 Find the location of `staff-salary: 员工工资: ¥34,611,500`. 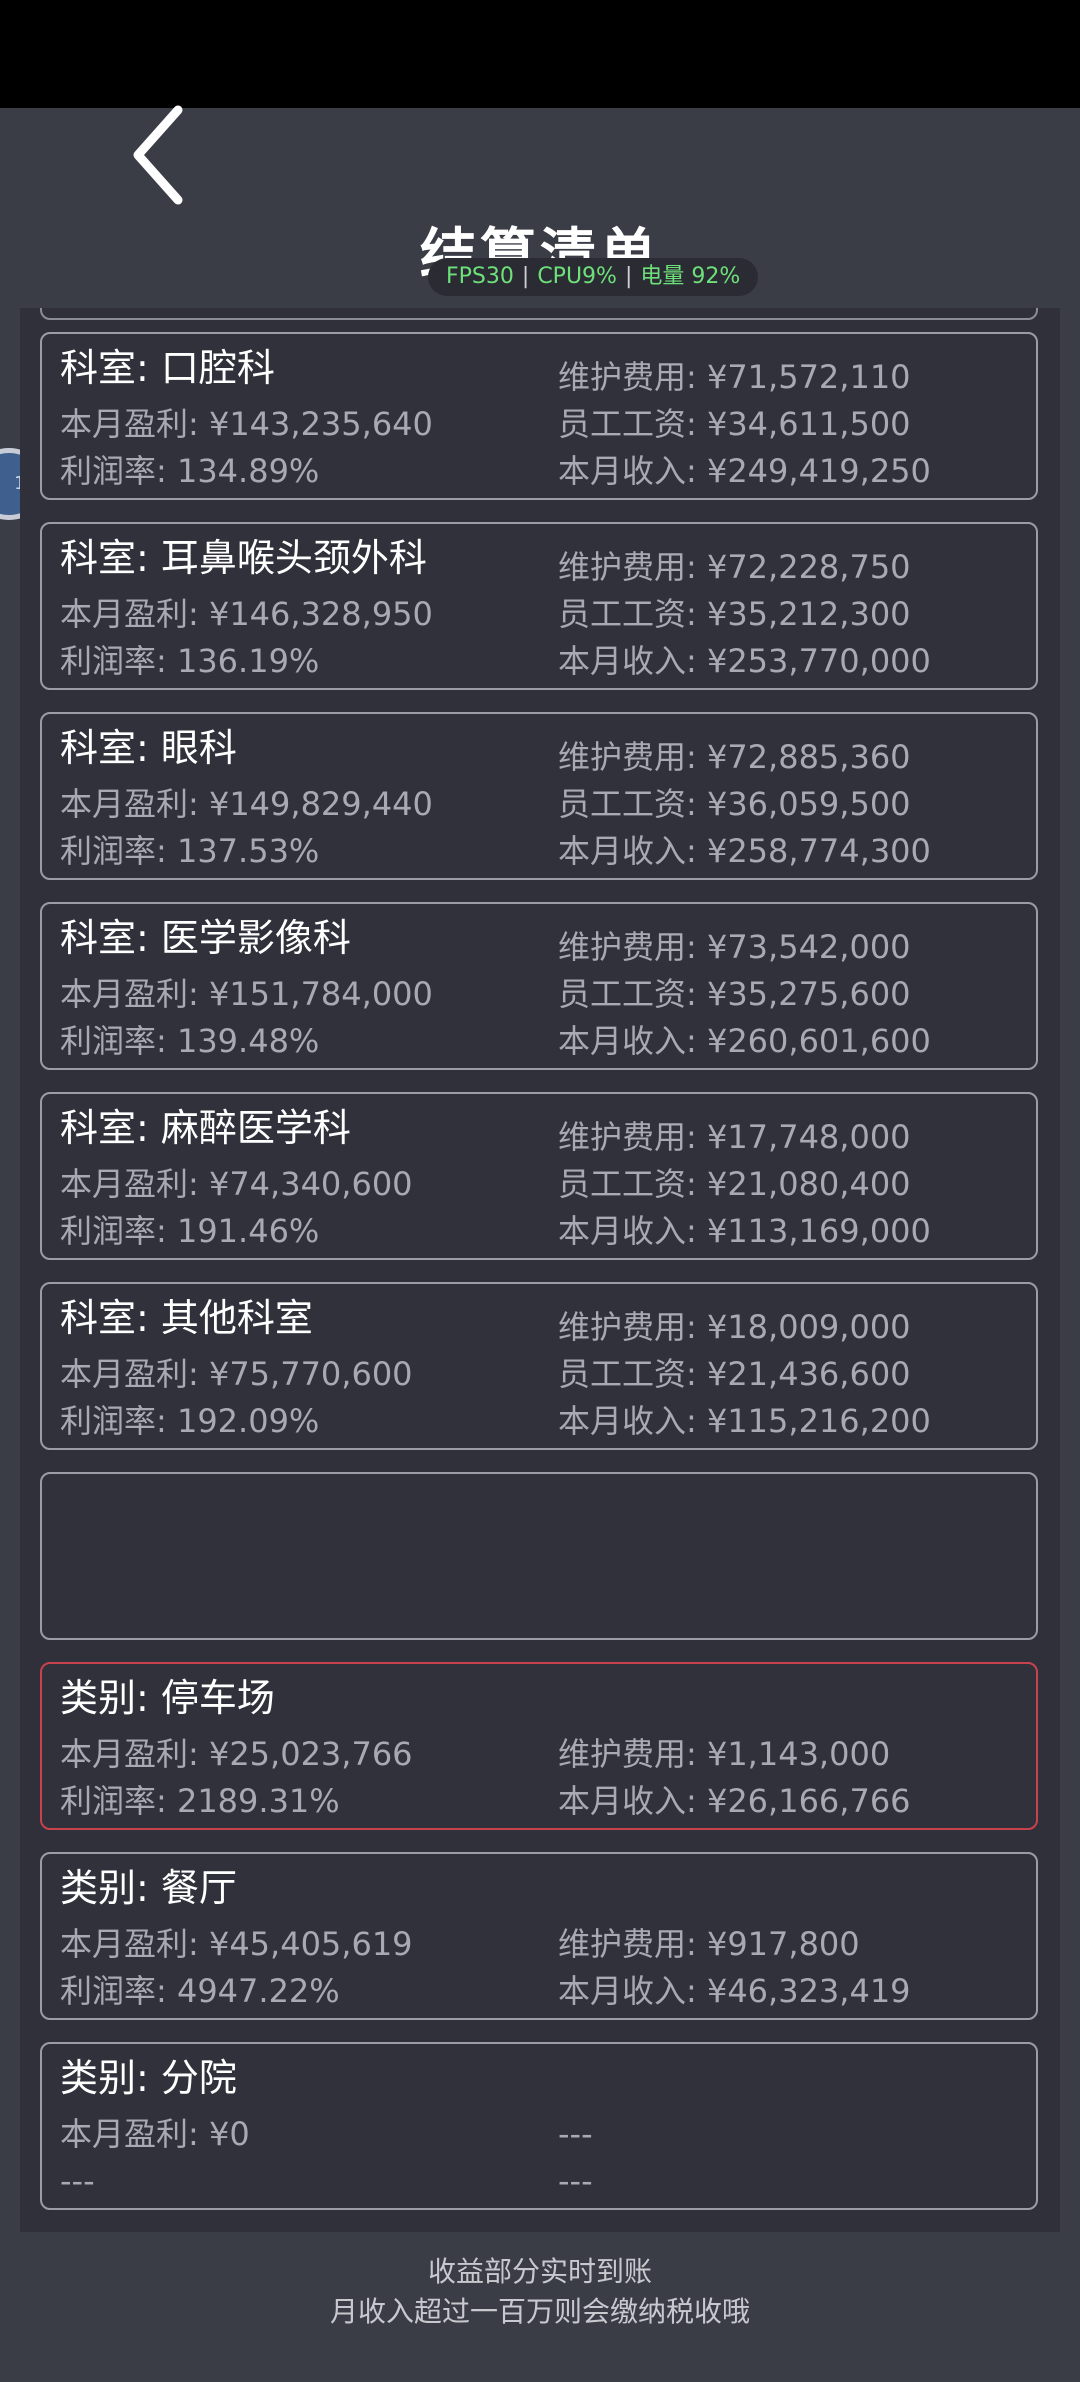

staff-salary: 员工工资: ¥34,611,500 is located at coordinates (734, 424).